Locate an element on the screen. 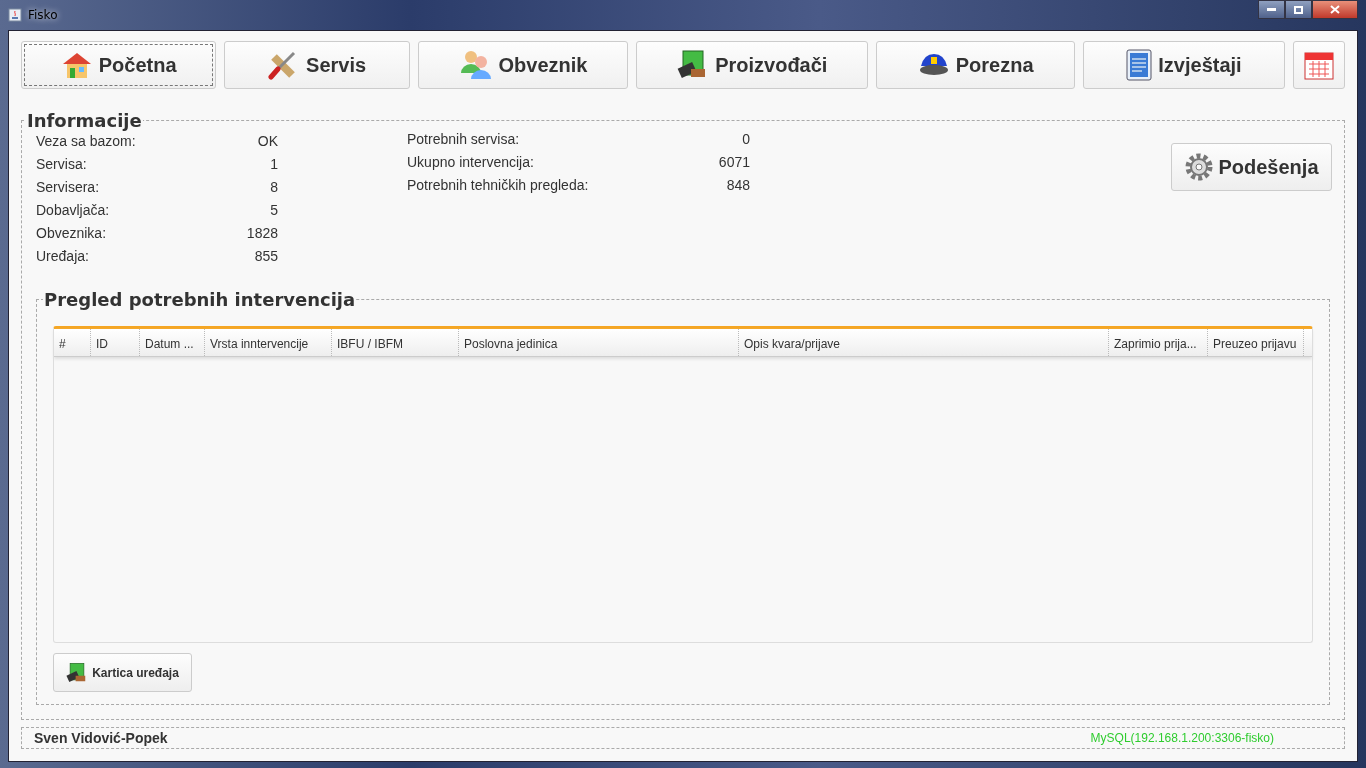 This screenshot has width=1366, height=768. nav-tab: Servis is located at coordinates (317, 65).